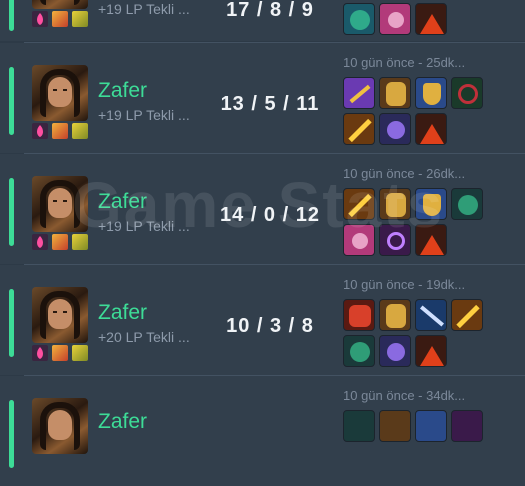 Image resolution: width=525 pixels, height=486 pixels. Describe the element at coordinates (359, 315) in the screenshot. I see `crimson-armor-item-icon` at that location.